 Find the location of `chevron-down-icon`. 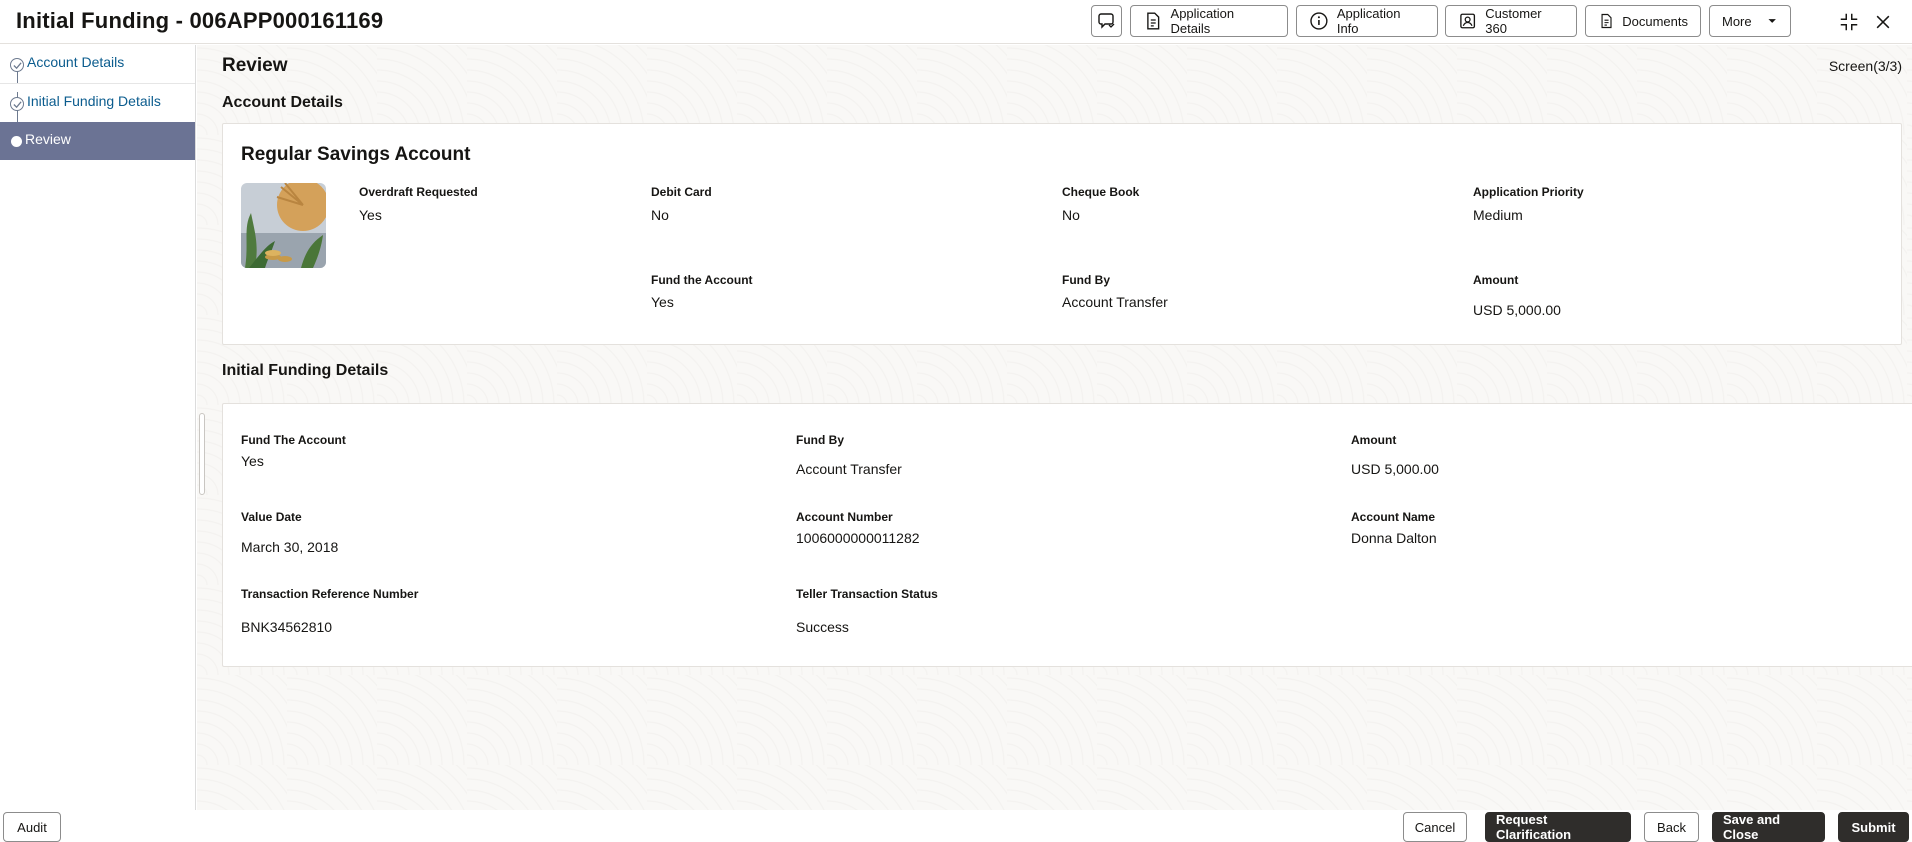

chevron-down-icon is located at coordinates (1772, 21).